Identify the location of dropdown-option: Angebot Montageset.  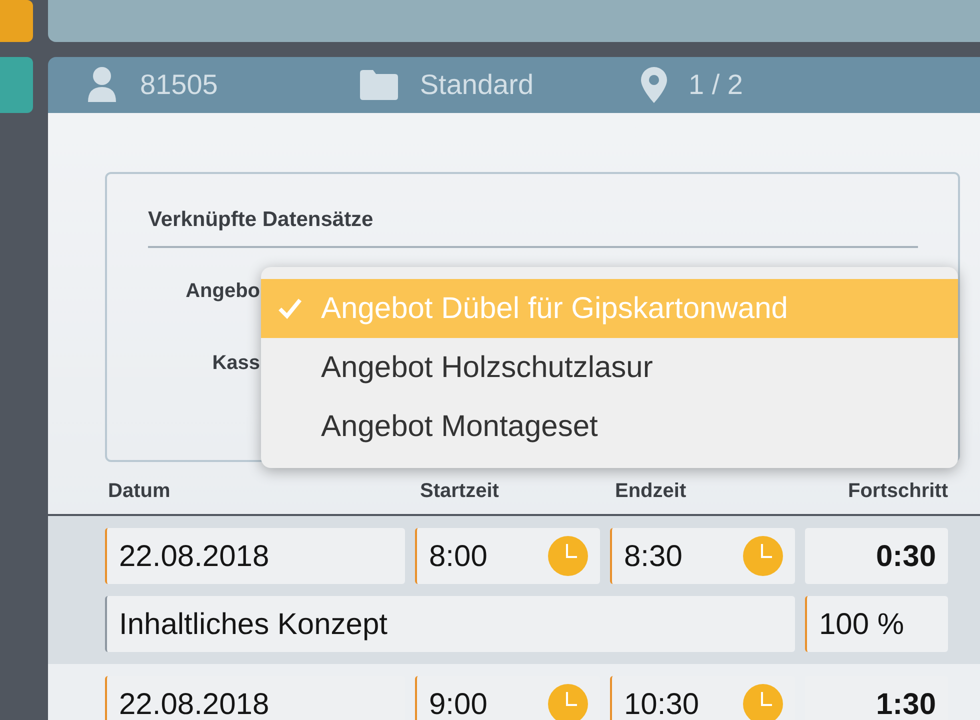
(609, 426).